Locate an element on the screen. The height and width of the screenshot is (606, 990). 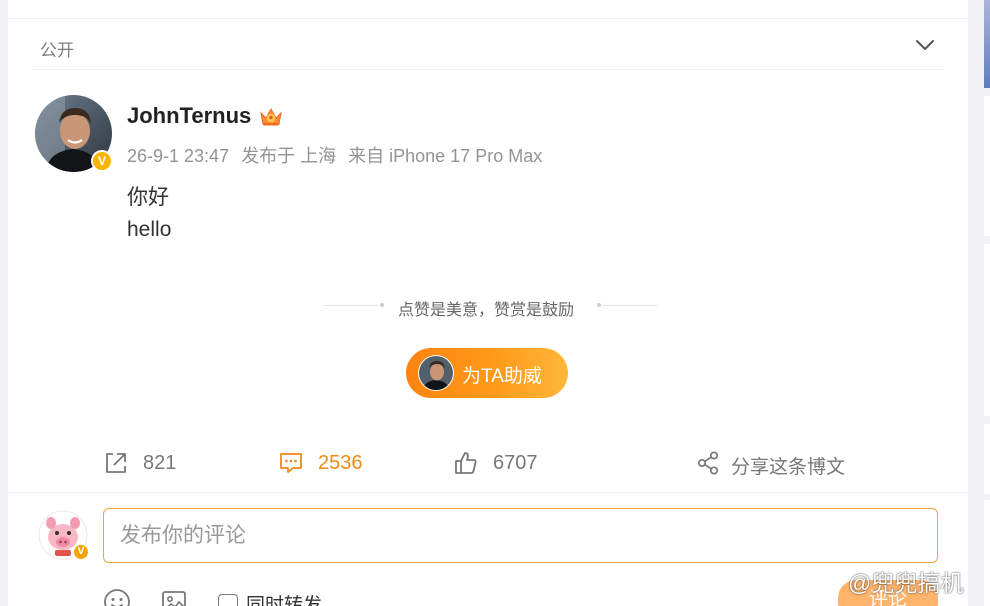
my-verified-badge-icon: V is located at coordinates (81, 552).